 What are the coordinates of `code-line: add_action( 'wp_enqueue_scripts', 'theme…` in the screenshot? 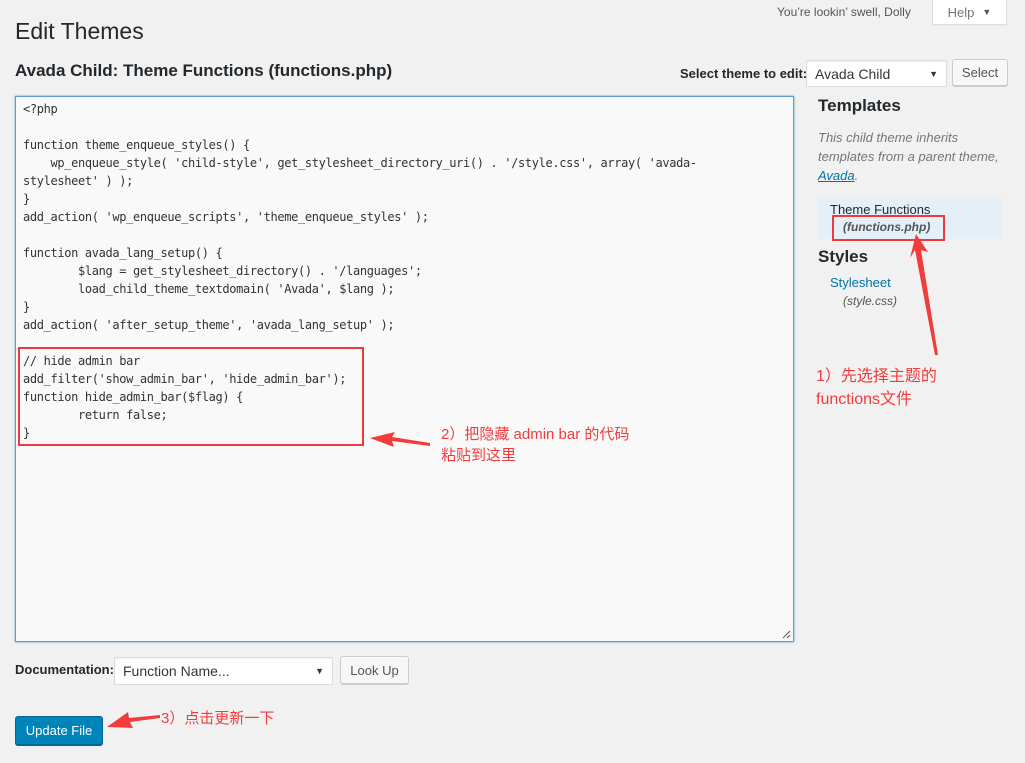 It's located at (226, 217).